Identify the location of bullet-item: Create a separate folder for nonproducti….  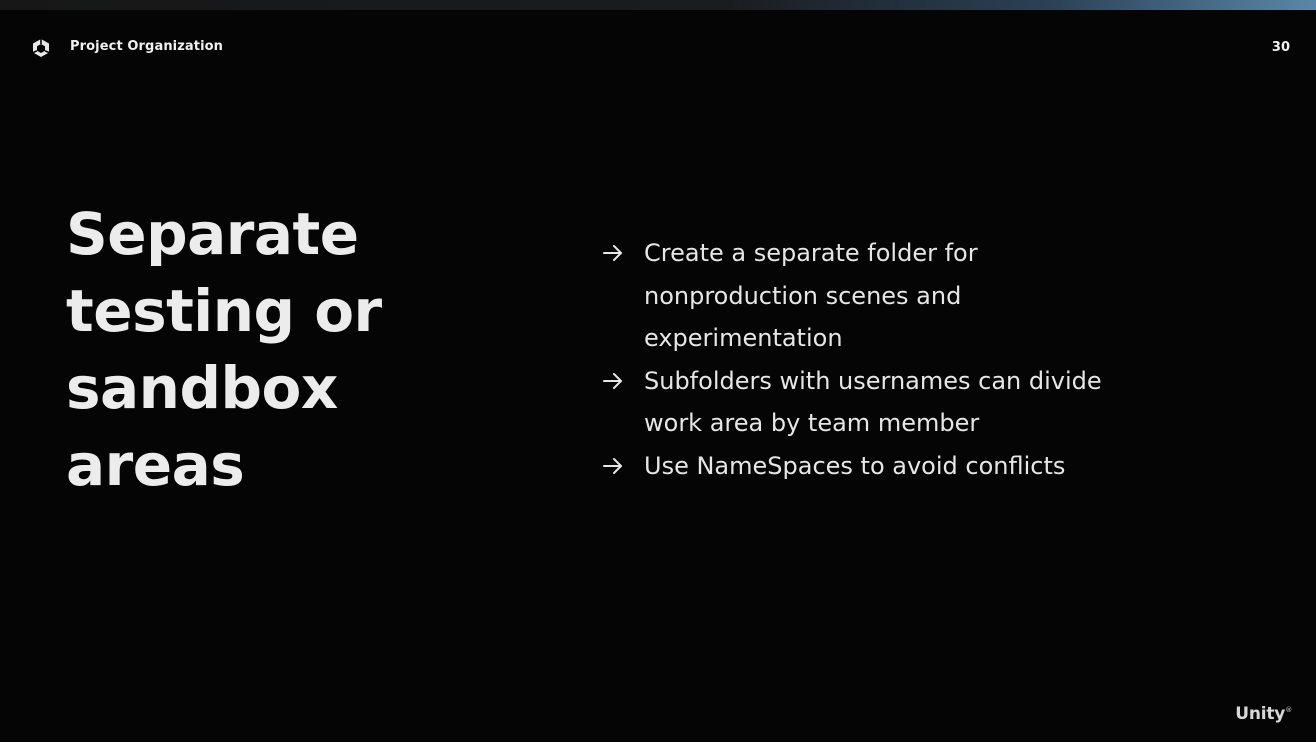
(932, 296).